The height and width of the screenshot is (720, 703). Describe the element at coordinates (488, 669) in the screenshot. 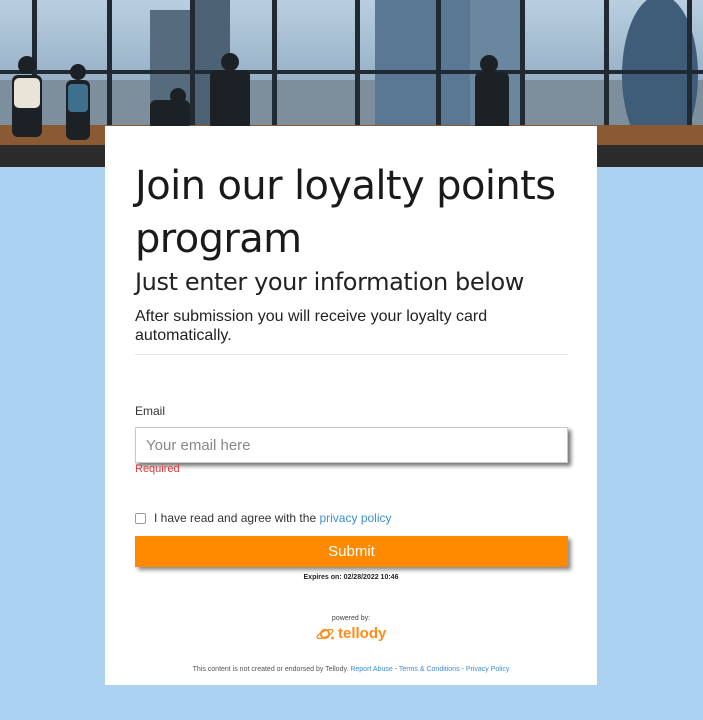

I see `privacy-policy-footer-link: Privacy Policy` at that location.